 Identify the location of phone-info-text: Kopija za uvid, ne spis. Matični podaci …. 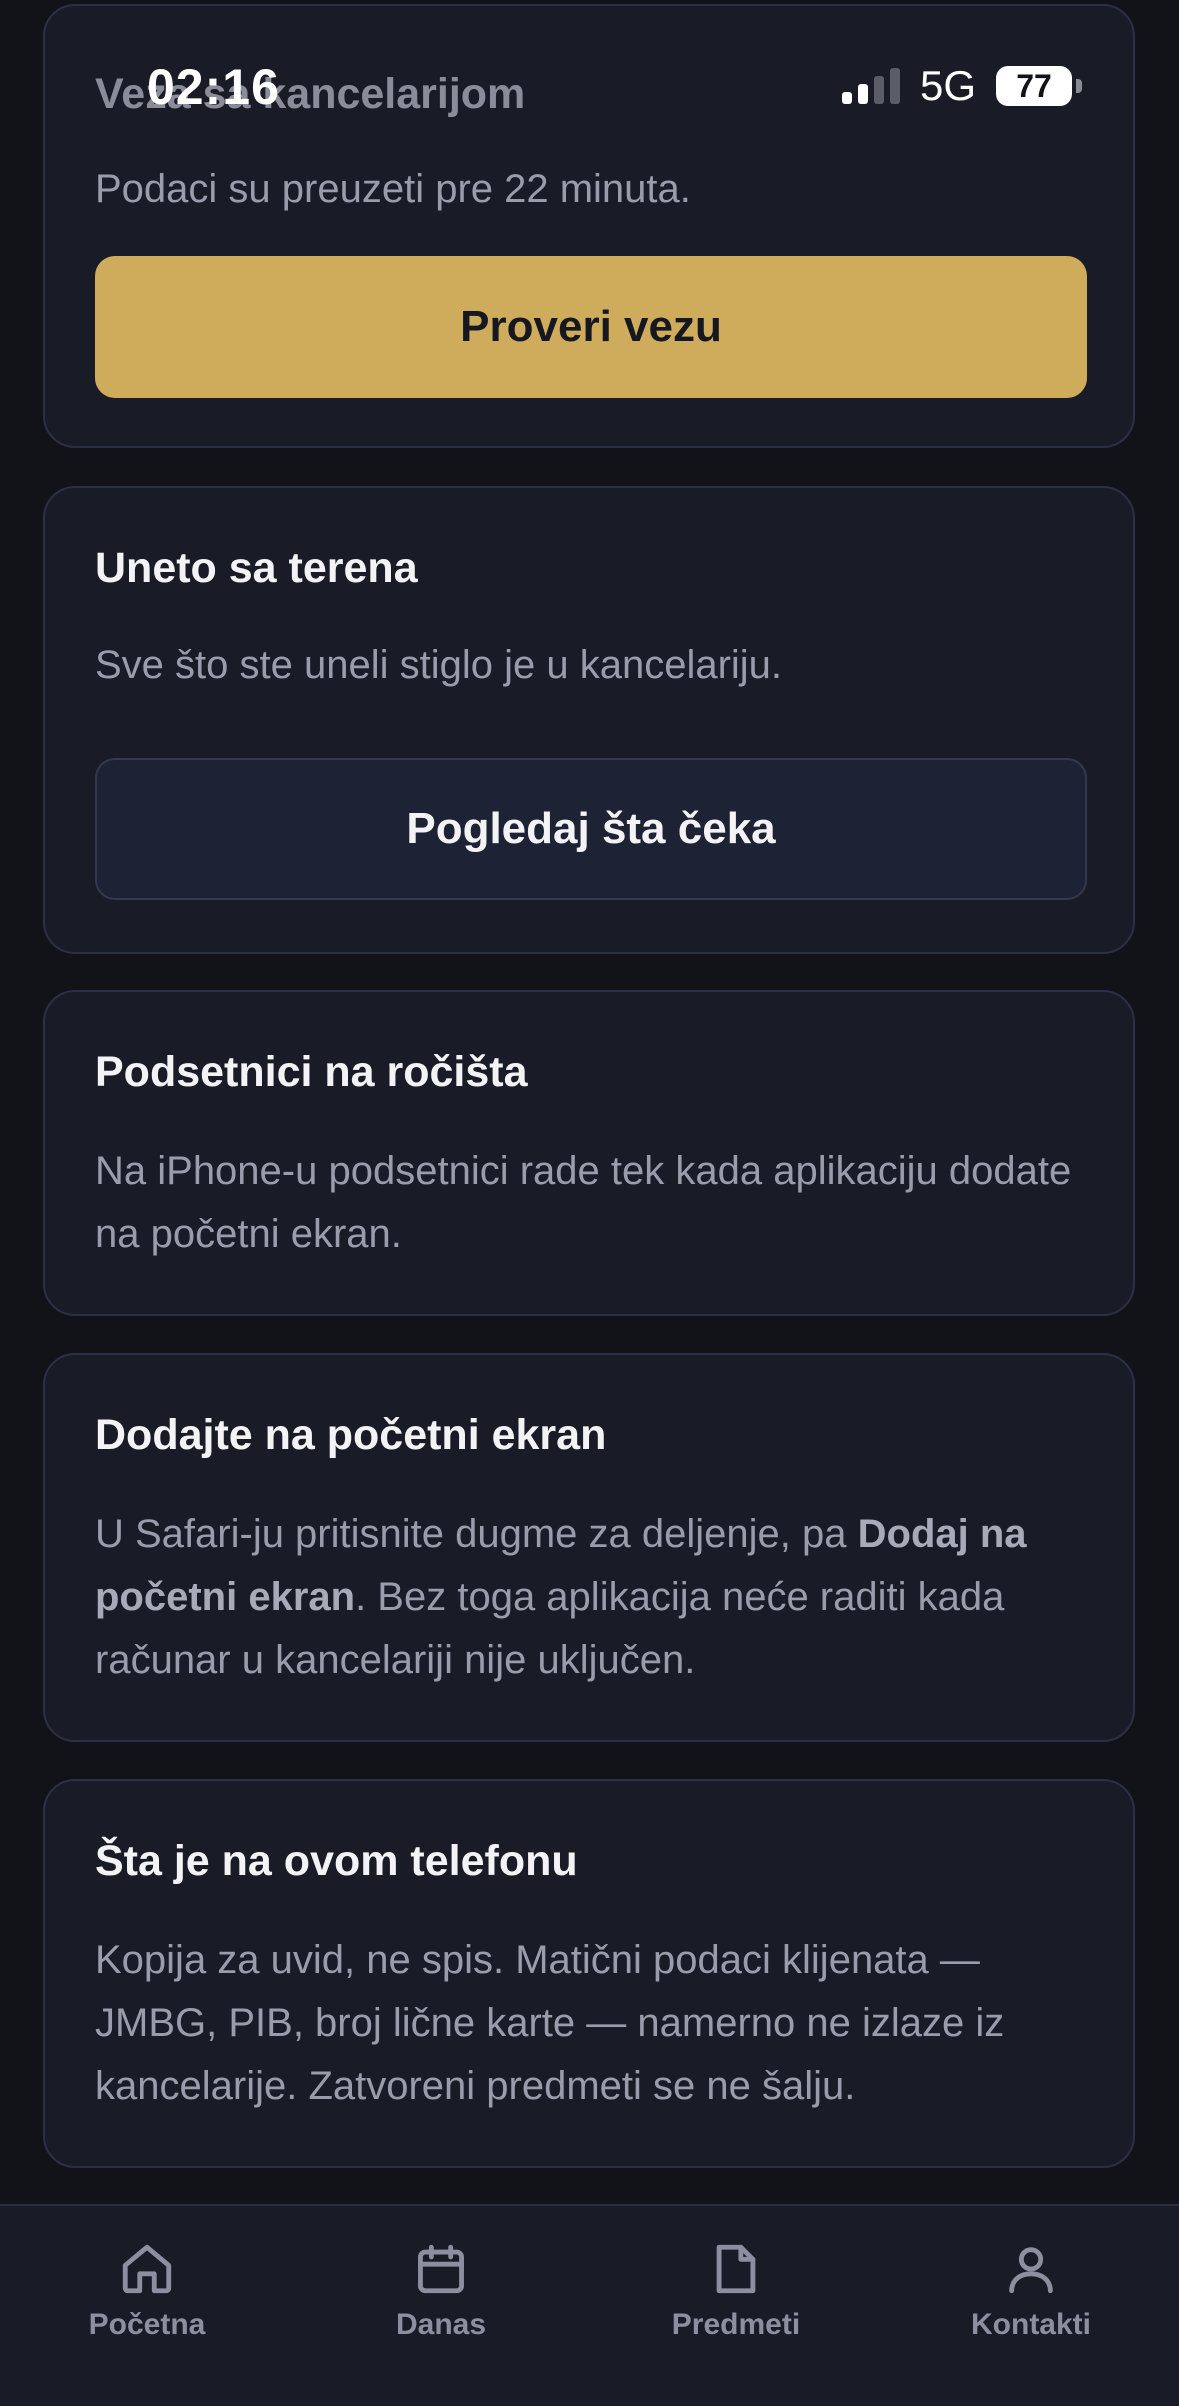
(550, 2023).